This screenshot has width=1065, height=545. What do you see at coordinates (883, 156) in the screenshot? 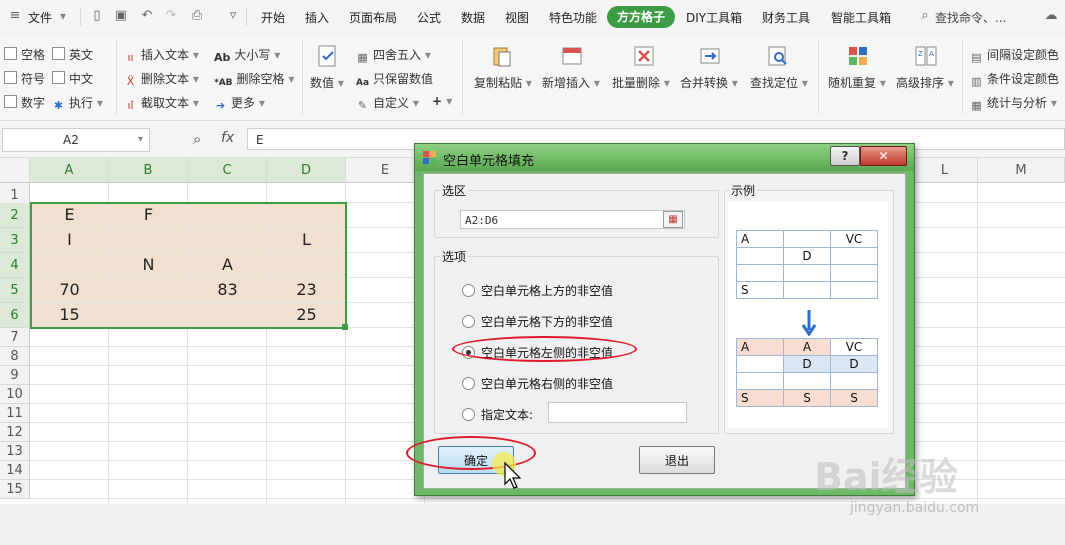
I see `close-icon: ✕` at bounding box center [883, 156].